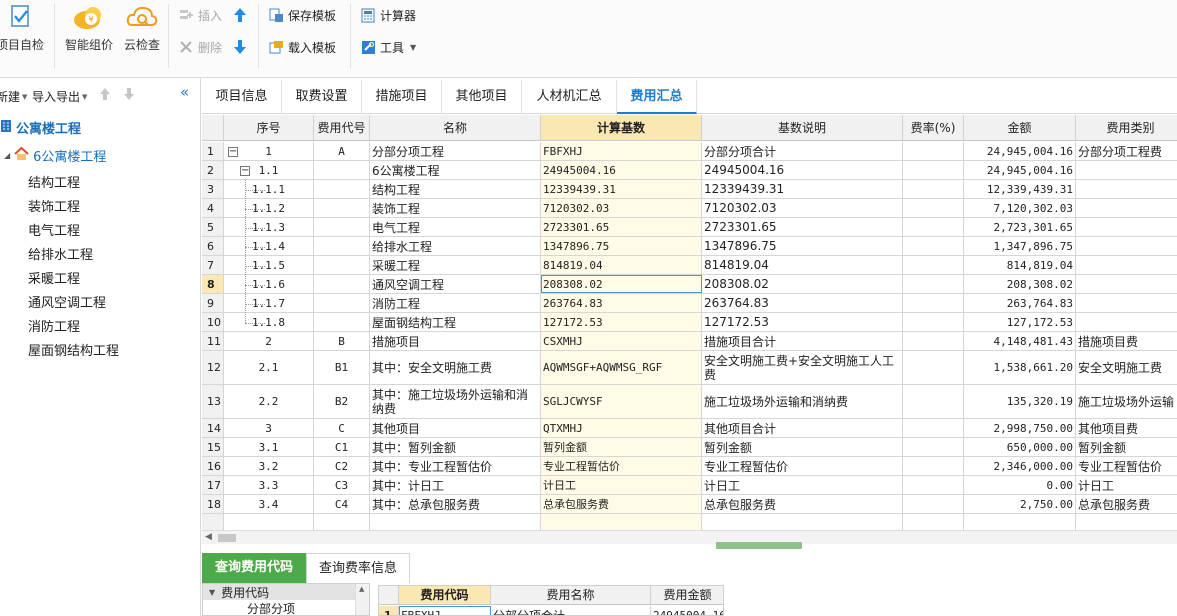 The width and height of the screenshot is (1177, 616). I want to click on calc-base-cell: 263764.83, so click(621, 303).